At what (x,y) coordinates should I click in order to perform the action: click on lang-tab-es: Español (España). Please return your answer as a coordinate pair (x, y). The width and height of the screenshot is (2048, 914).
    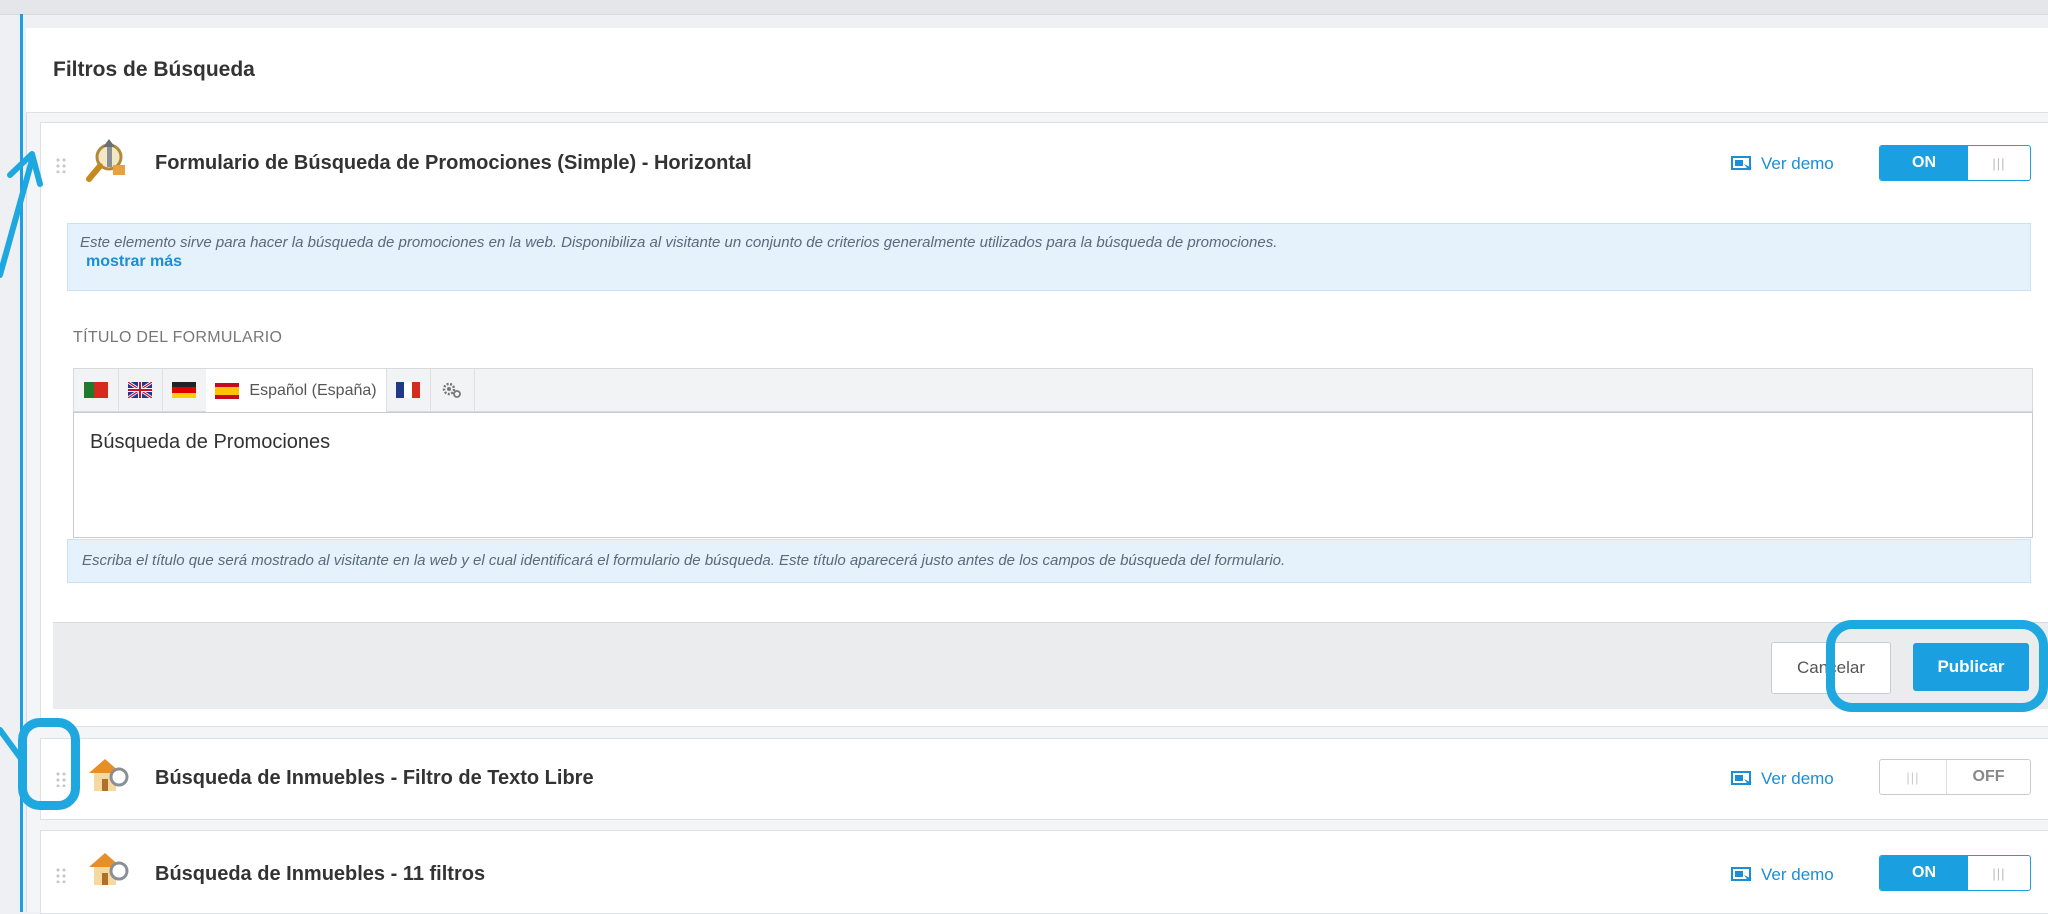
    Looking at the image, I should click on (296, 390).